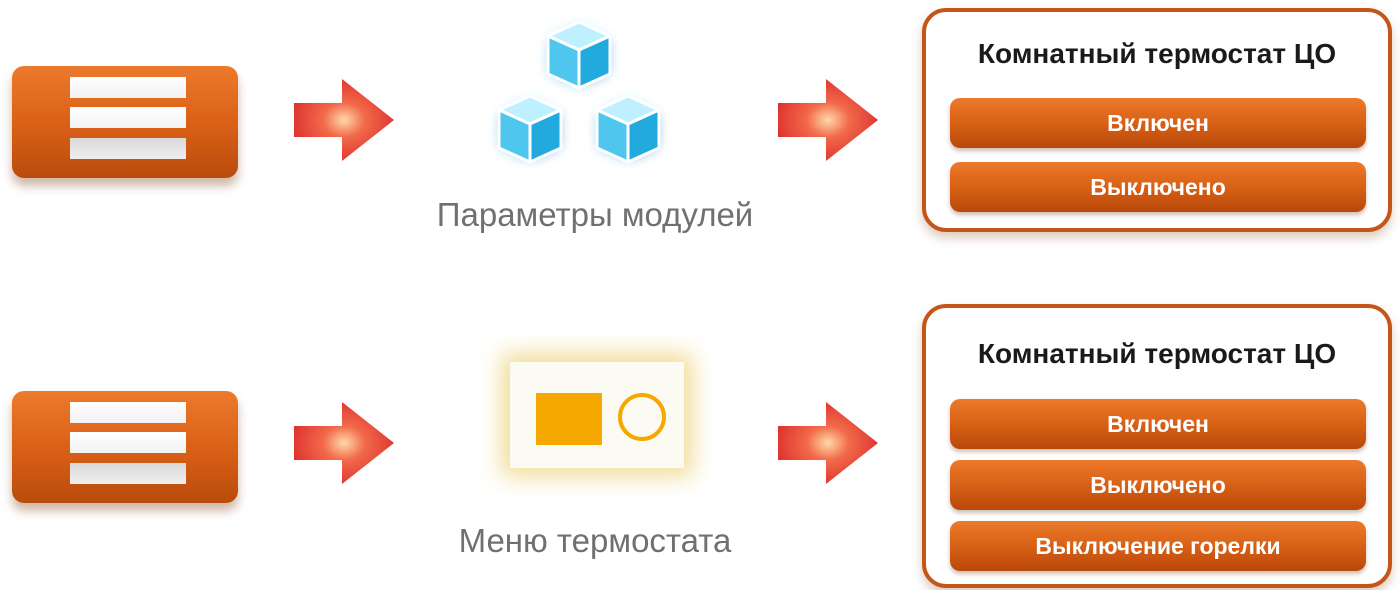 The image size is (1400, 590). I want to click on caption-module-parameters: Параметры модулей, so click(595, 214).